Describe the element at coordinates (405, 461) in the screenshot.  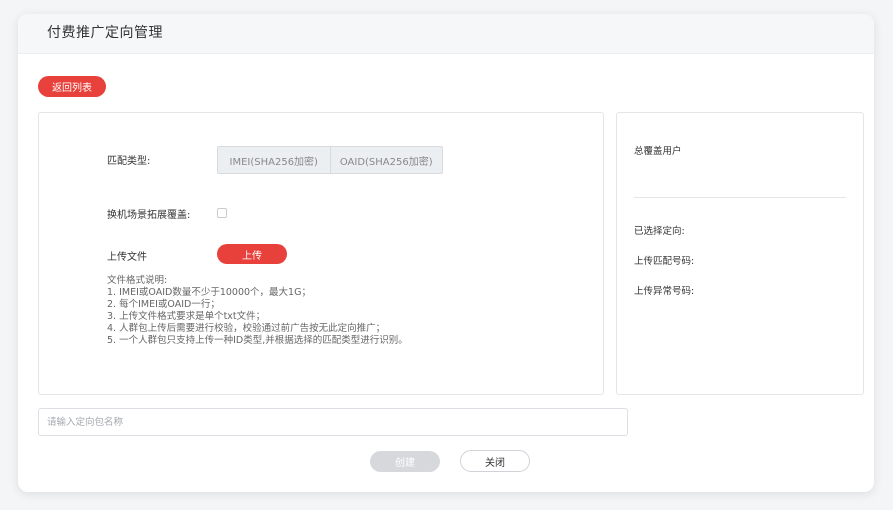
I see `create-button: 创建` at that location.